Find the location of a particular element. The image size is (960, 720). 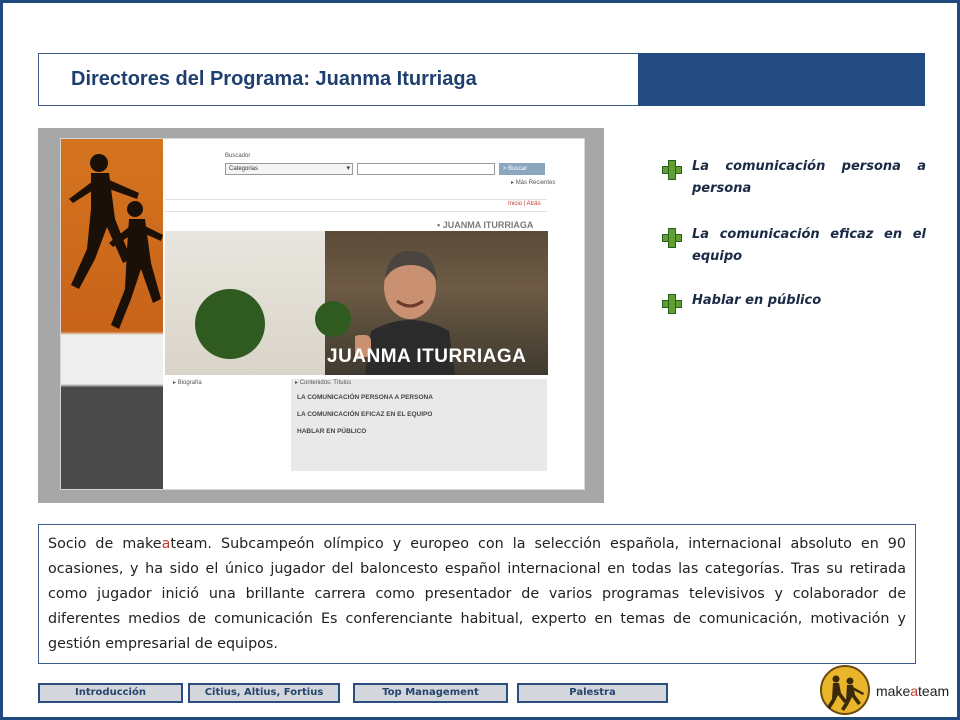

profile-heading-text: JUANMA ITURRIAGA is located at coordinates (488, 225).